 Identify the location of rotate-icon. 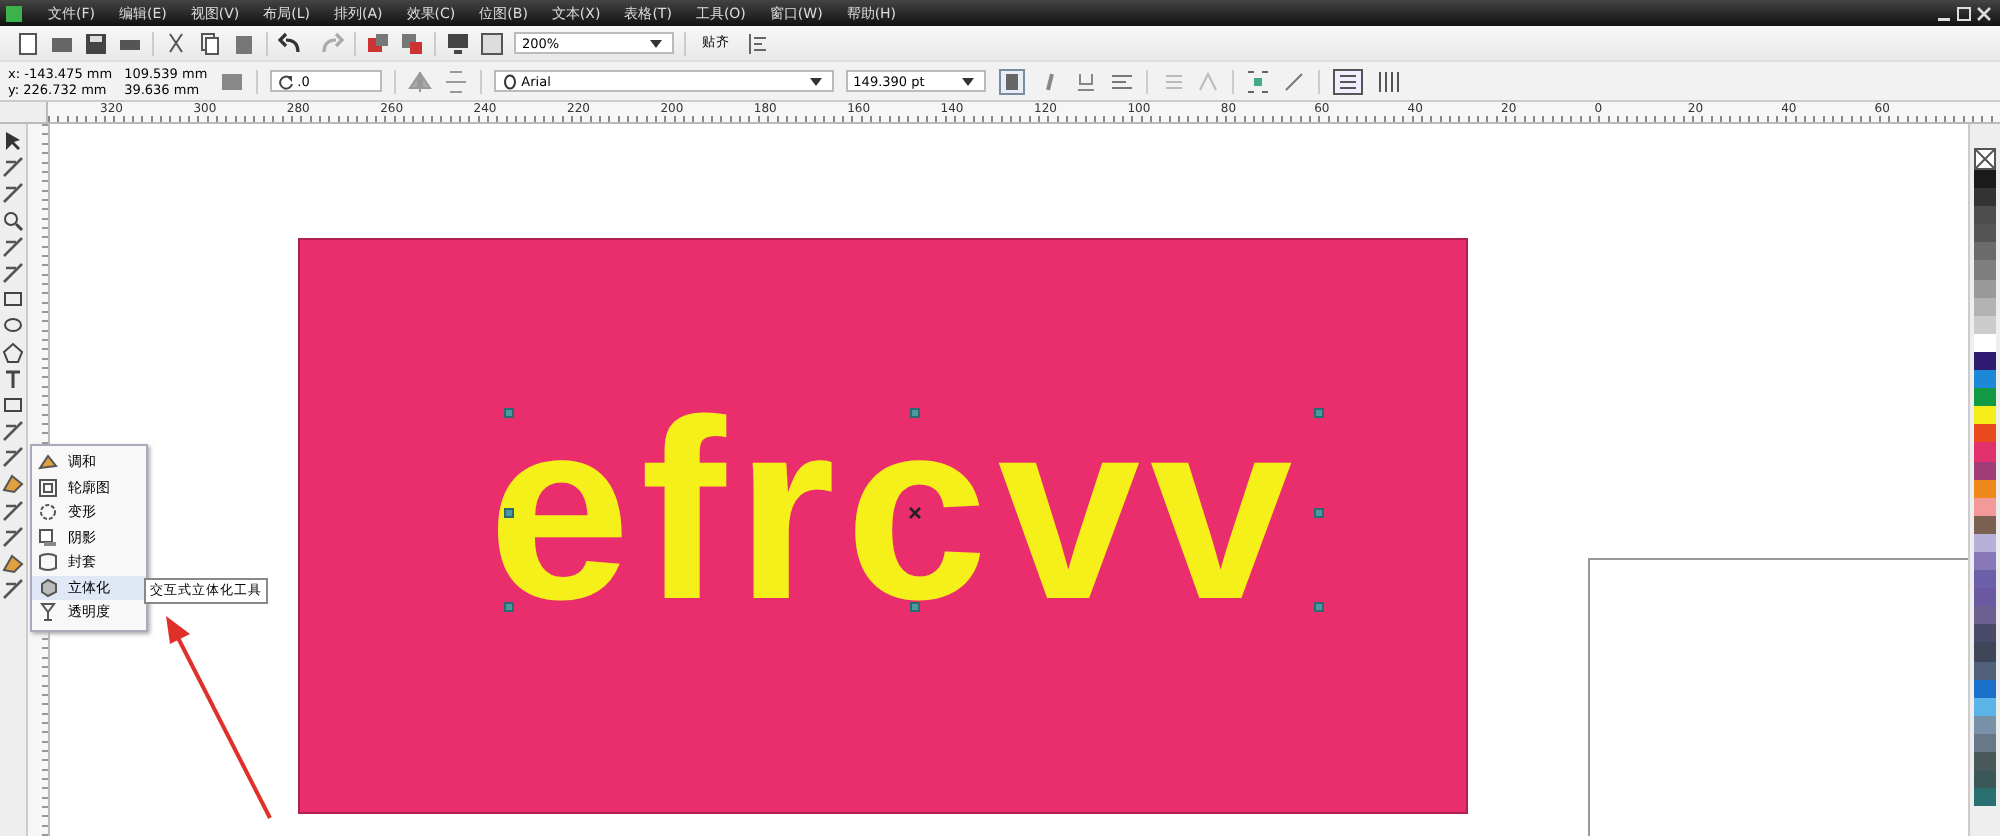
(285, 81).